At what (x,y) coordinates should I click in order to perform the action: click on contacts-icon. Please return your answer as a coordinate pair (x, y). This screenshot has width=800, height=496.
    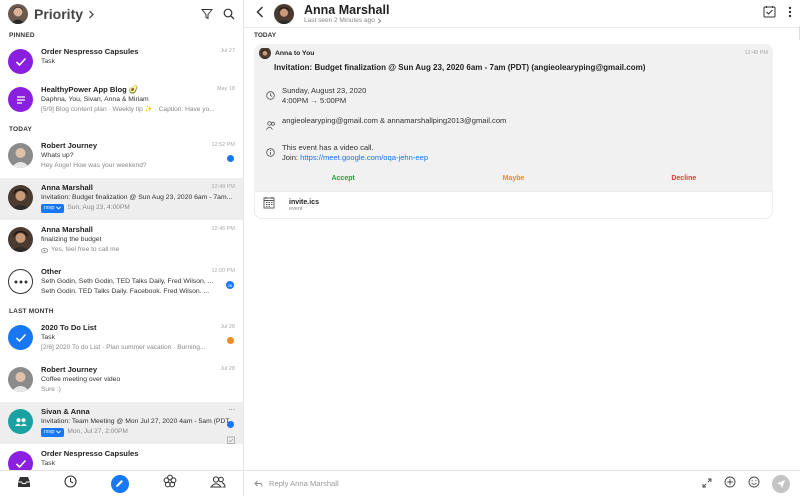
    Looking at the image, I should click on (218, 484).